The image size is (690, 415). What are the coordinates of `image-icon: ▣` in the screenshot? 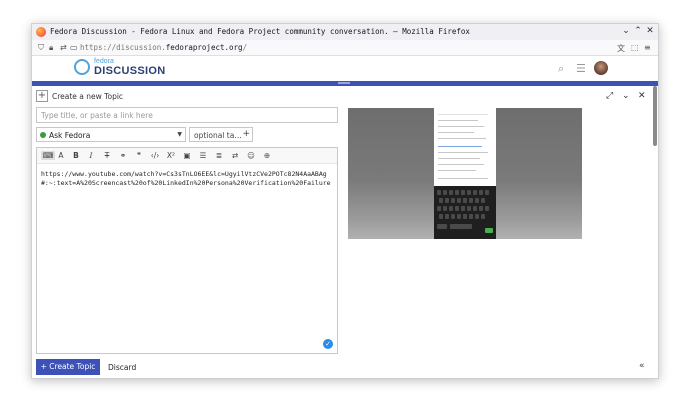 It's located at (187, 155).